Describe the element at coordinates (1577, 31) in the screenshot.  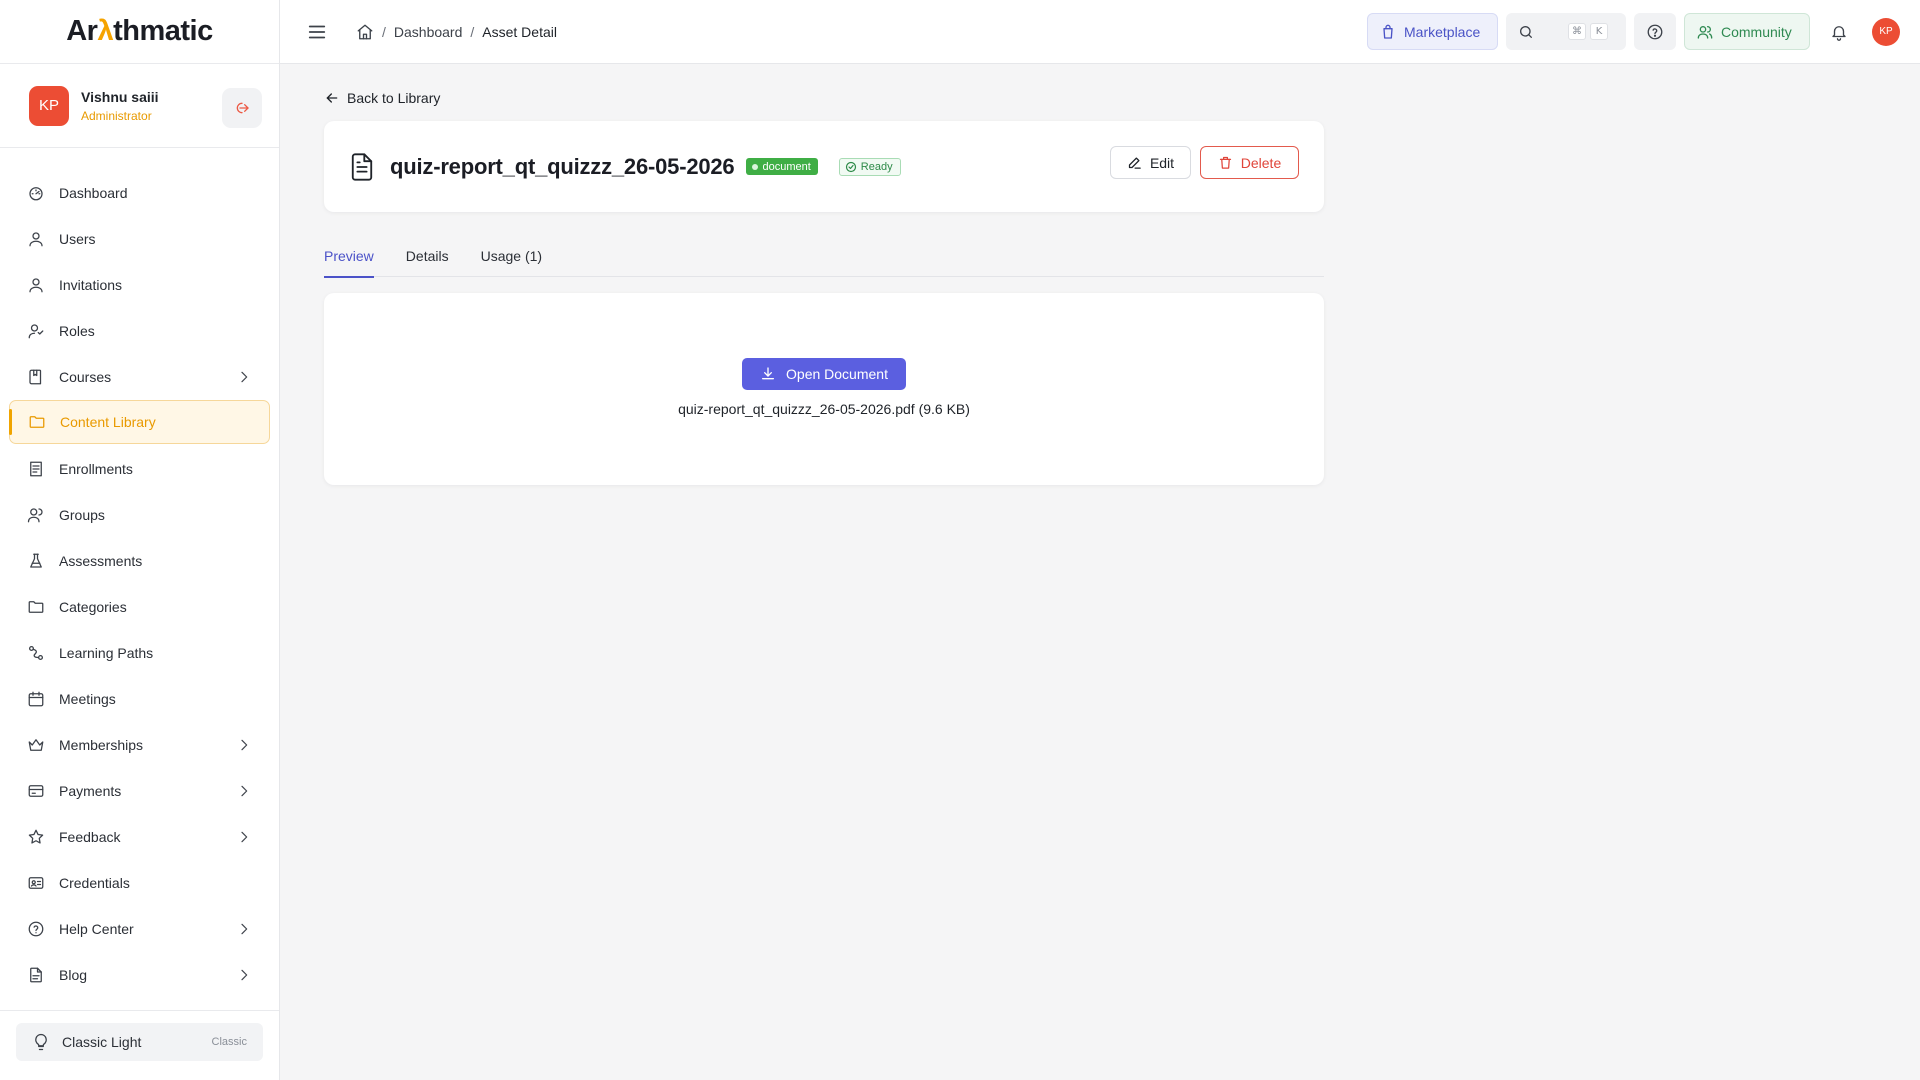
I see `shortcut-key-cmd: ⌘` at that location.